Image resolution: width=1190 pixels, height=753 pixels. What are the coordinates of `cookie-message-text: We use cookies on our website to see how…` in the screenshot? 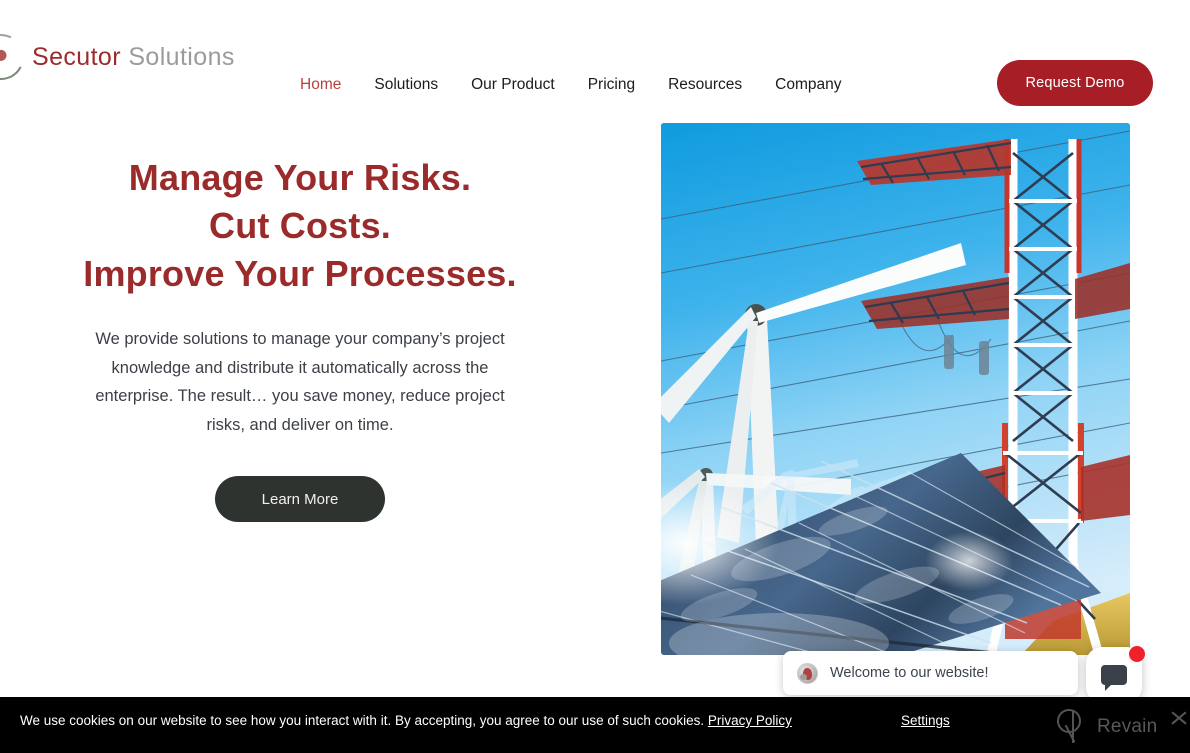 It's located at (362, 720).